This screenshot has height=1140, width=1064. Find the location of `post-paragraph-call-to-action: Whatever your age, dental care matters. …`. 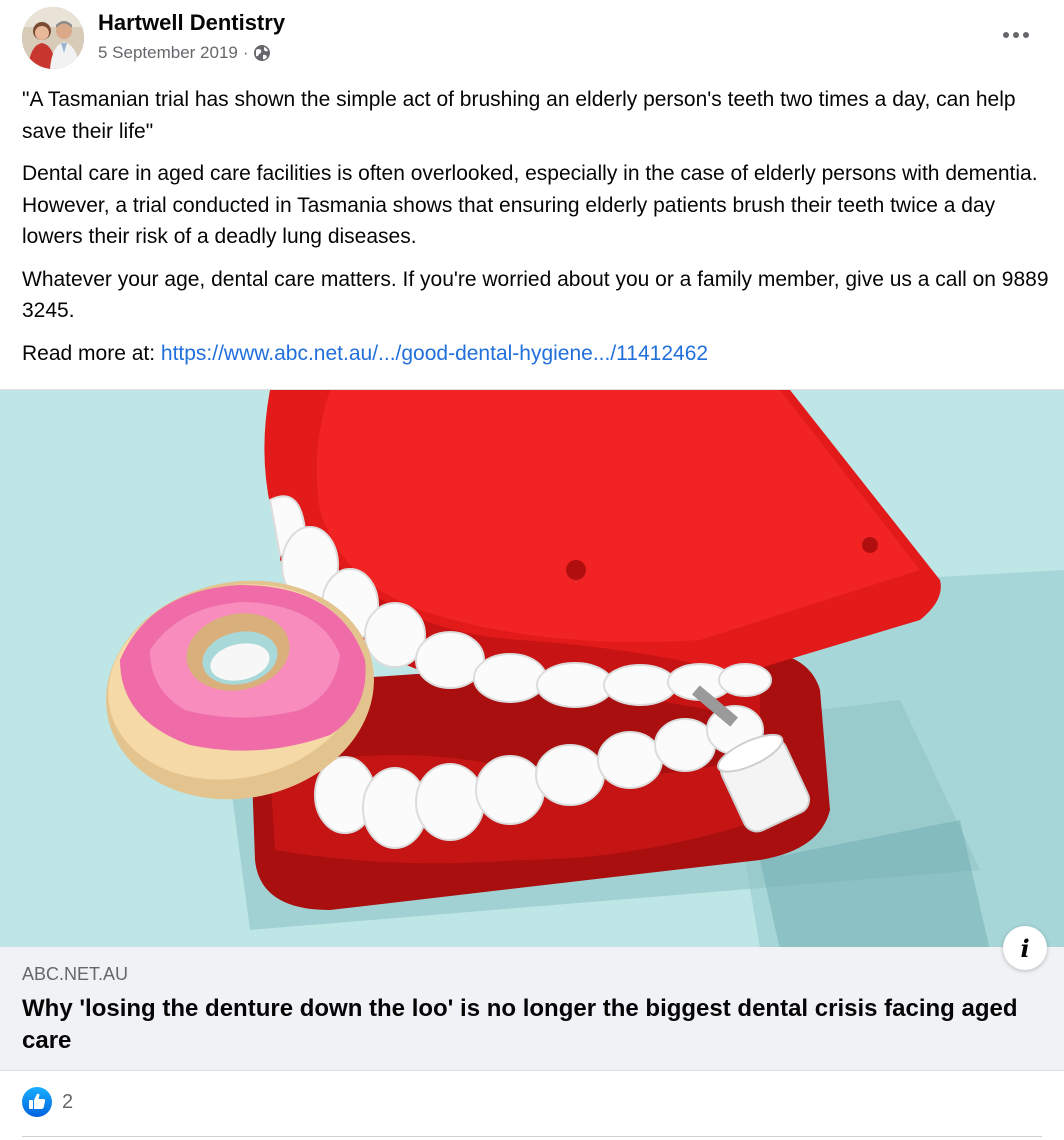

post-paragraph-call-to-action: Whatever your age, dental care matters. … is located at coordinates (535, 295).